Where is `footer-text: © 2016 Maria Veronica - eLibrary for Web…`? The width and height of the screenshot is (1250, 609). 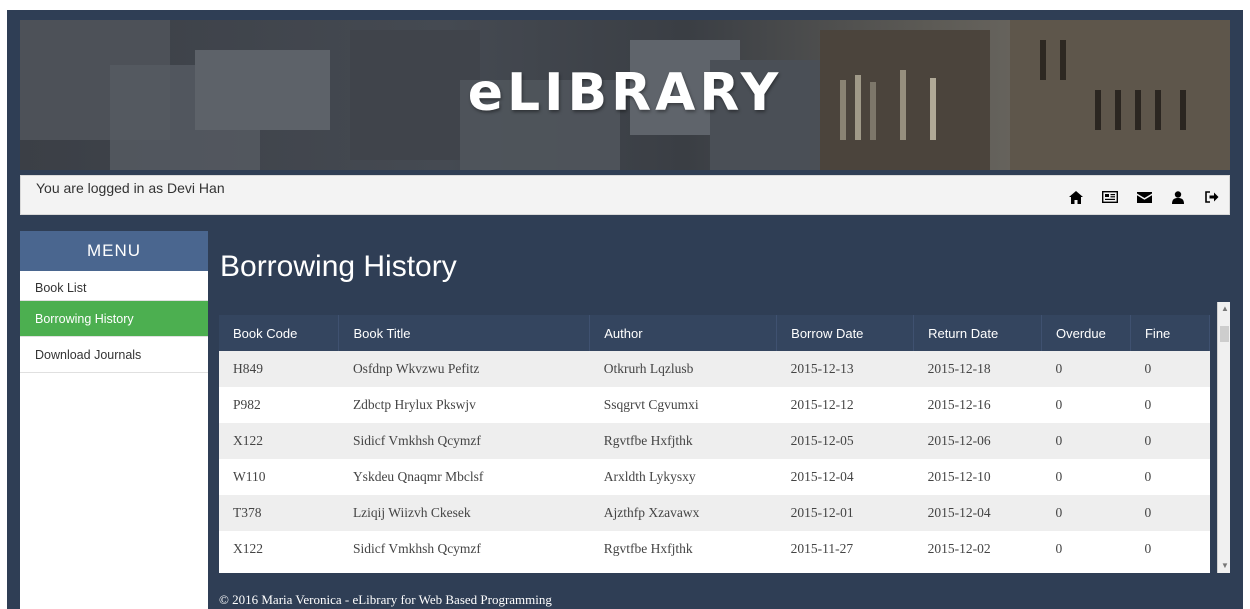 footer-text: © 2016 Maria Veronica - eLibrary for Web… is located at coordinates (385, 599).